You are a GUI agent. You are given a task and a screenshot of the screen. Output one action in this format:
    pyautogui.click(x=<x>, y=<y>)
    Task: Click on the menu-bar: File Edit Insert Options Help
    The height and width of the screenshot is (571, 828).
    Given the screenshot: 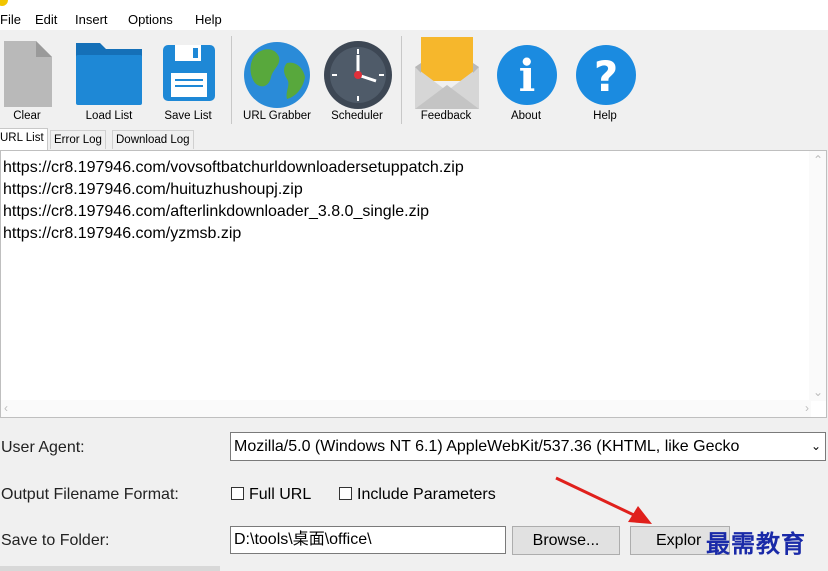 What is the action you would take?
    pyautogui.click(x=414, y=15)
    